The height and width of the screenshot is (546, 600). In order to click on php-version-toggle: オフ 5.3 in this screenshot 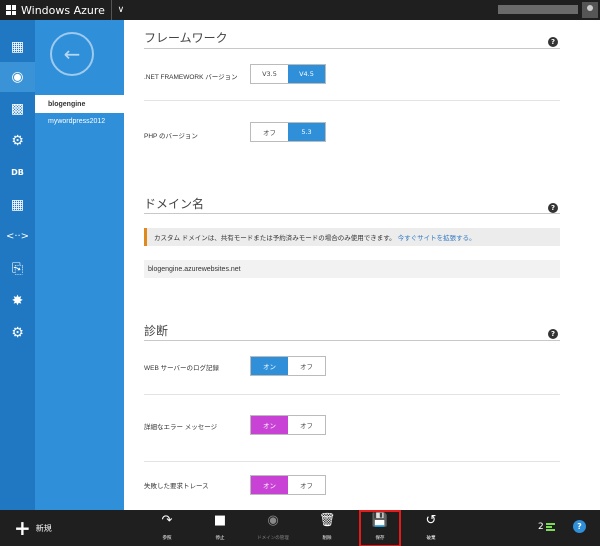, I will do `click(288, 132)`.